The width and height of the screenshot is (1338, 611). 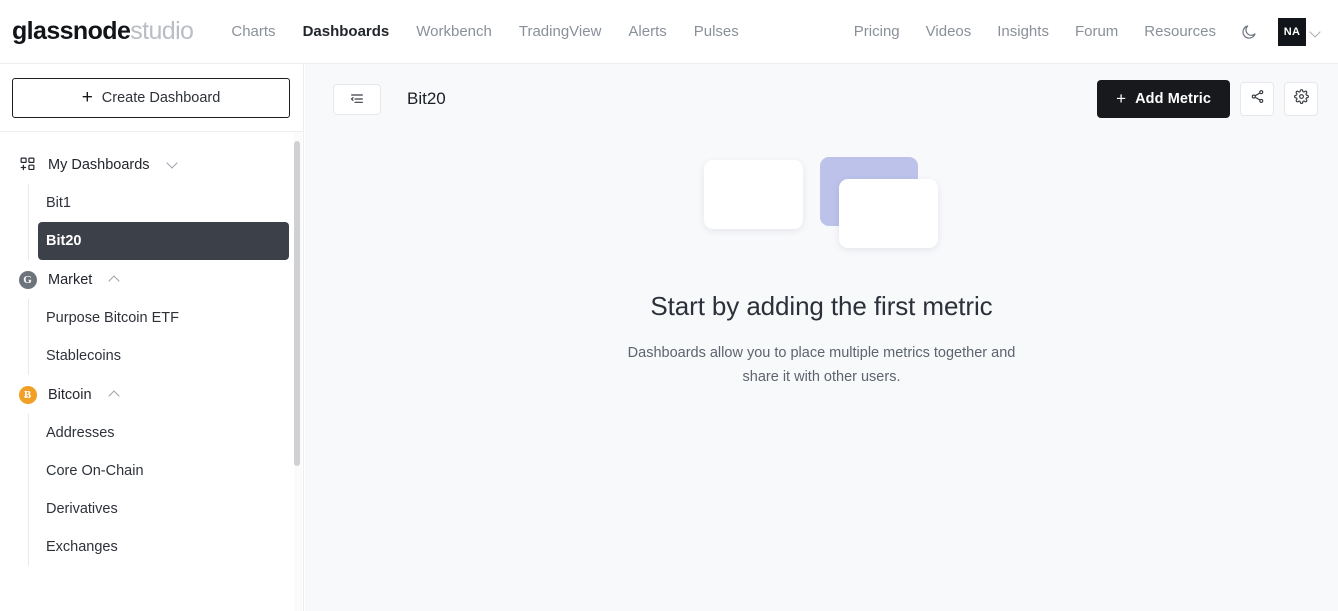 I want to click on add-metric-label: Add Metric, so click(x=1173, y=99).